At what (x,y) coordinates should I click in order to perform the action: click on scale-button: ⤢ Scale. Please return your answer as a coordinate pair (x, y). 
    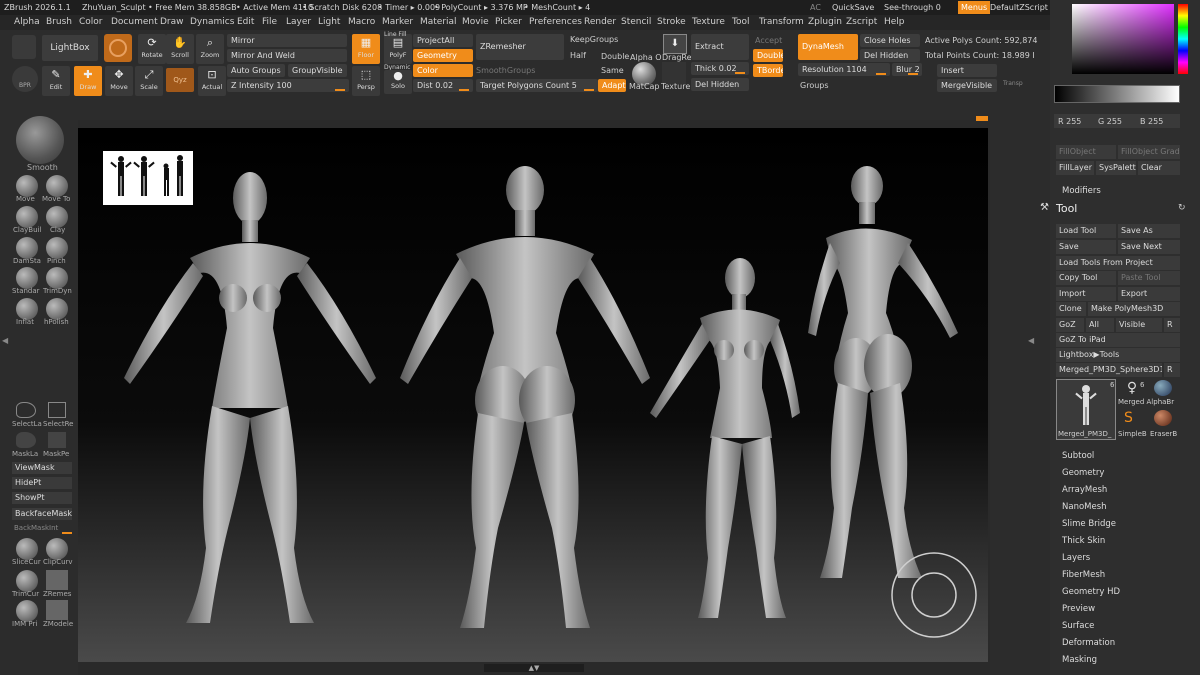
    Looking at the image, I should click on (149, 81).